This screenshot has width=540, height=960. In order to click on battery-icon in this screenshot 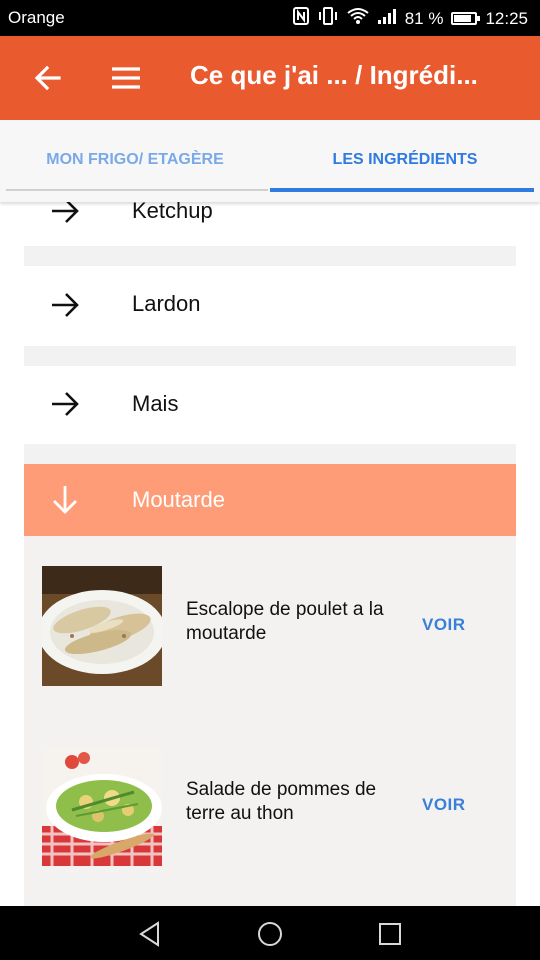, I will do `click(466, 18)`.